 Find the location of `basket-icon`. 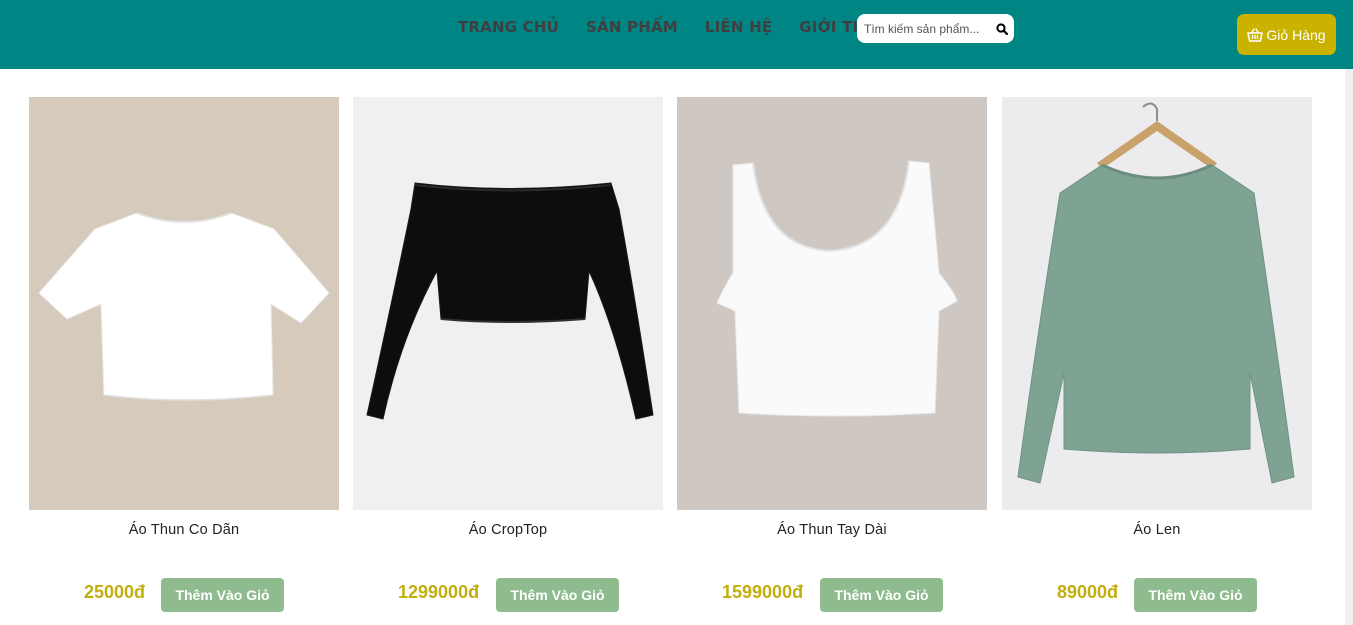

basket-icon is located at coordinates (1255, 34).